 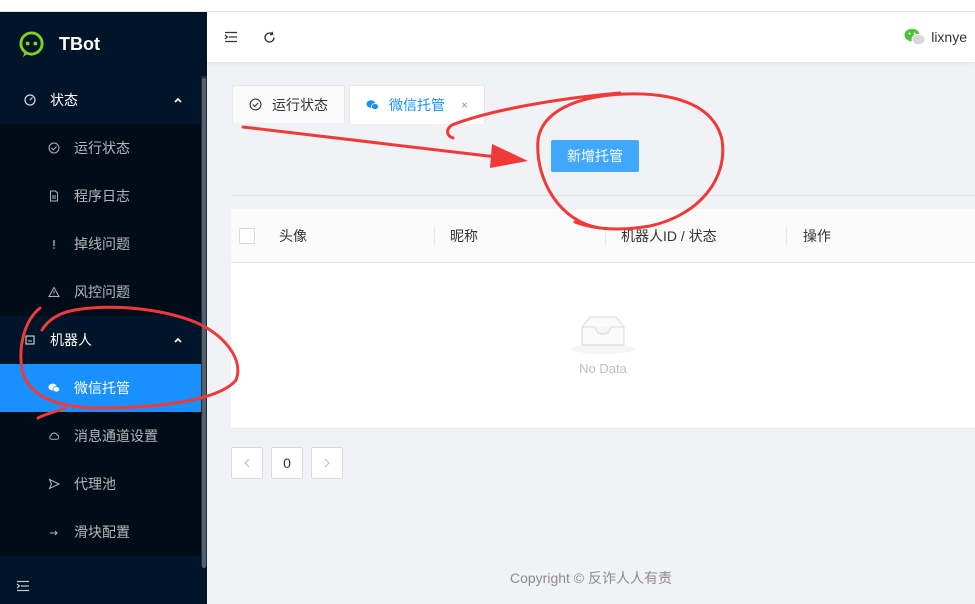 I want to click on add-hosting-button: 新增托管, so click(x=595, y=156).